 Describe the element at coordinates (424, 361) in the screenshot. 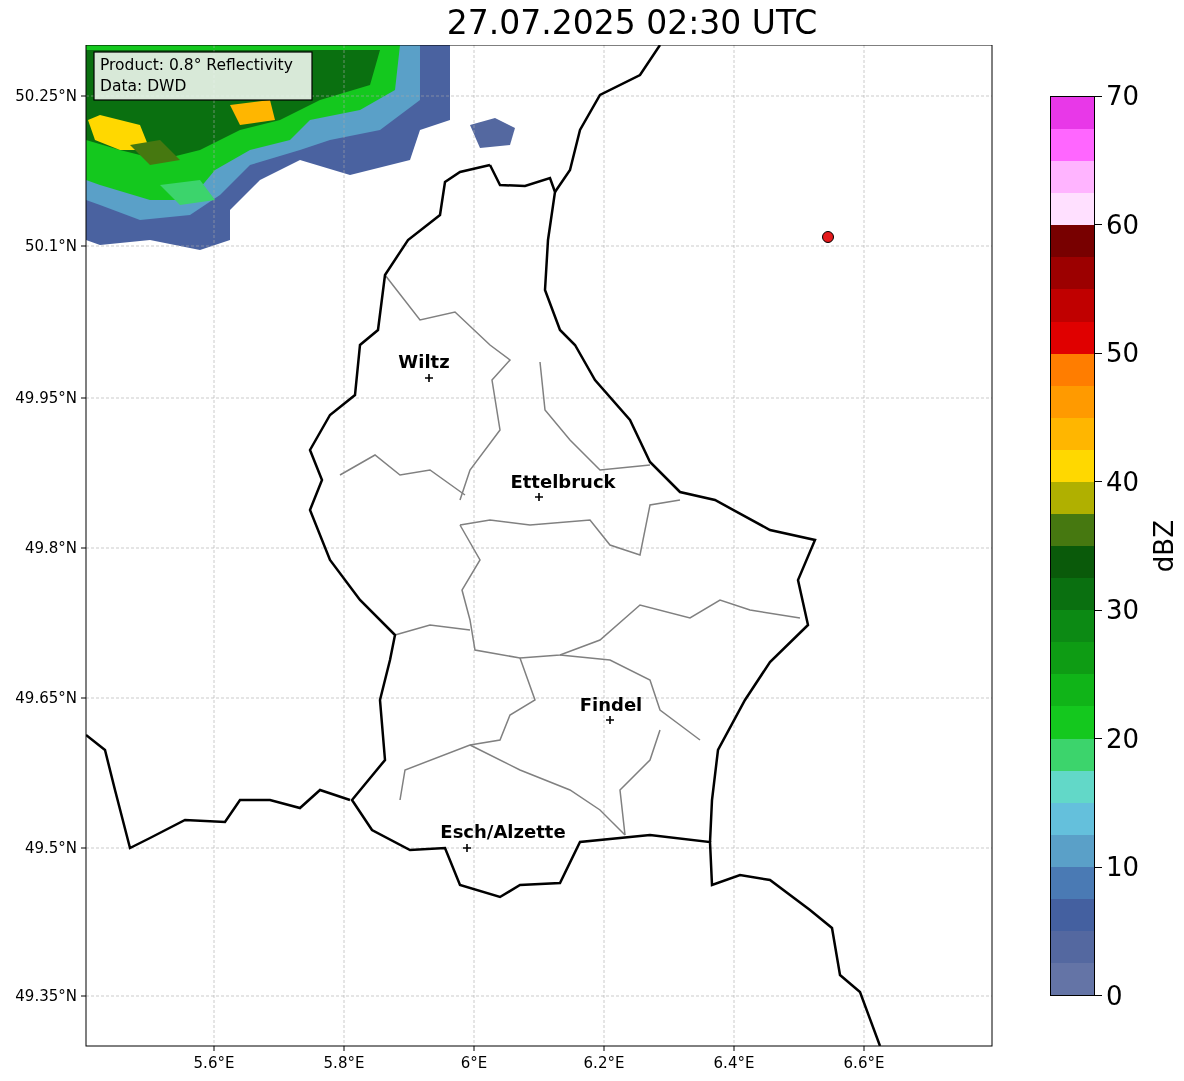

I see `city-label: Wiltz` at that location.